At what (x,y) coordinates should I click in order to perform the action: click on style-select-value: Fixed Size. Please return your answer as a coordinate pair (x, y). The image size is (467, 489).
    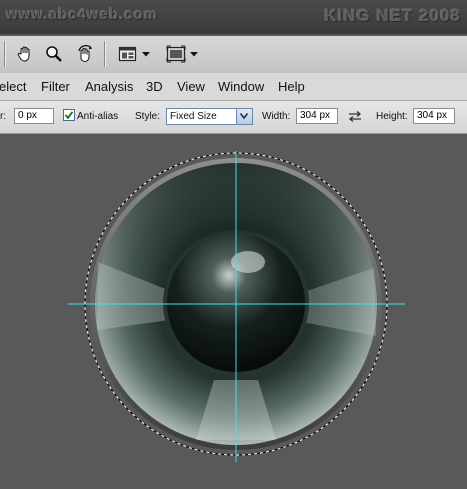
    Looking at the image, I should click on (193, 116).